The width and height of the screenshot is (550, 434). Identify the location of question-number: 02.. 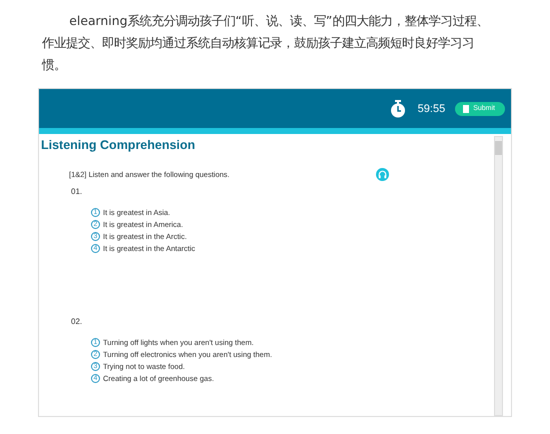
(77, 321).